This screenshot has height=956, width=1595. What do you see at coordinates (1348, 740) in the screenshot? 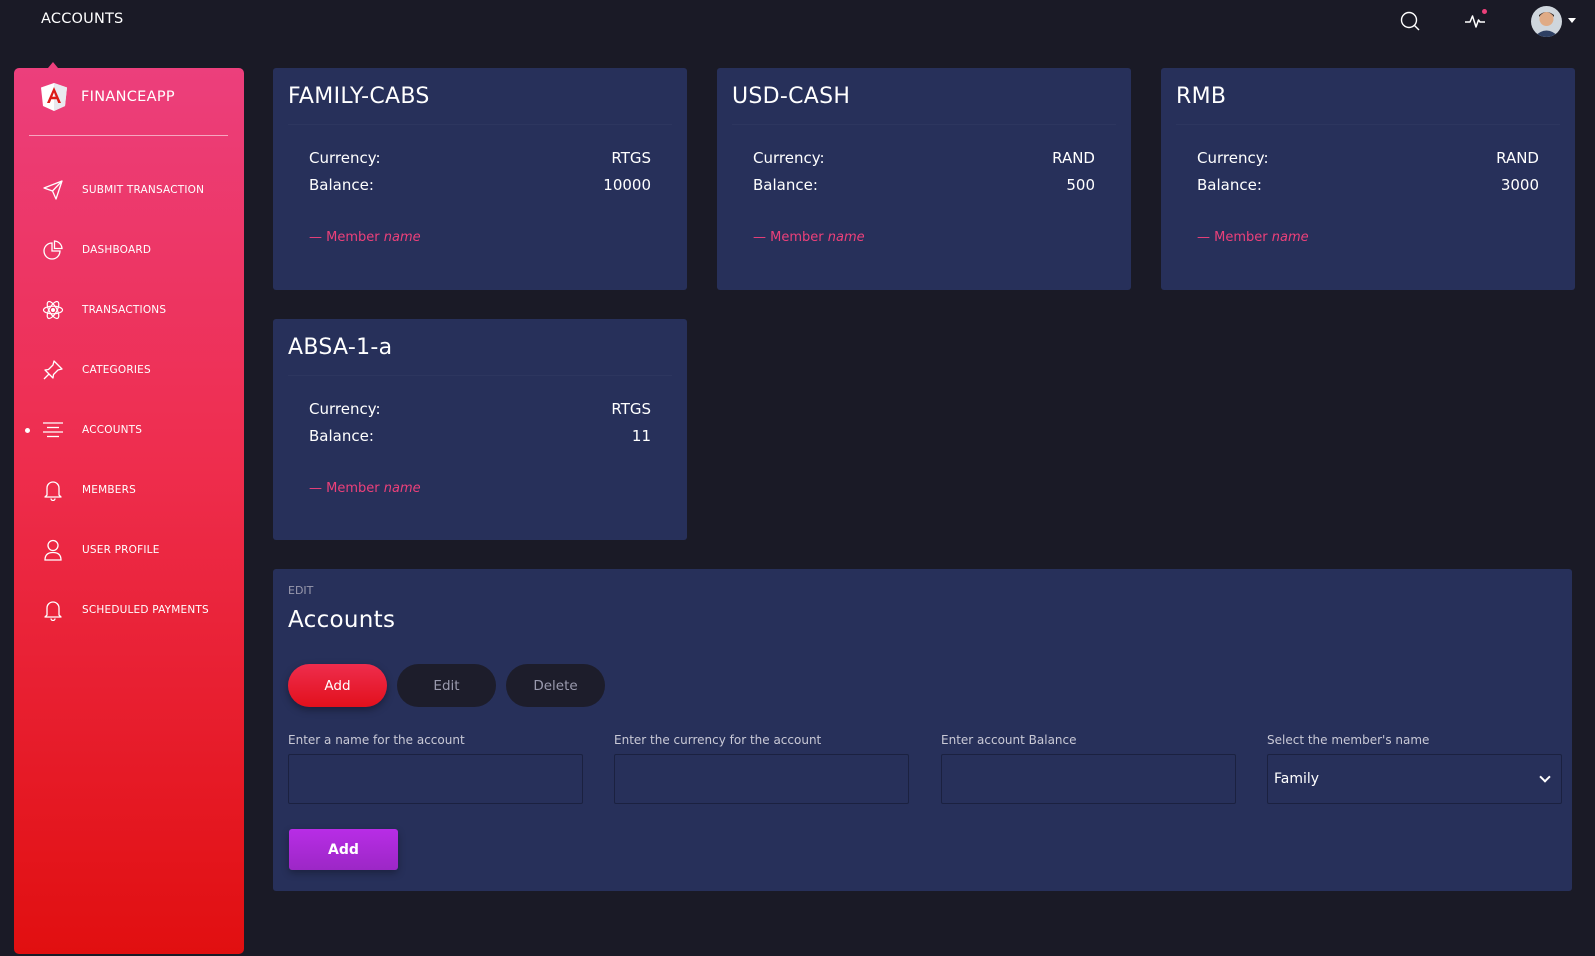
I see `member-select-label: Select the member's name` at bounding box center [1348, 740].